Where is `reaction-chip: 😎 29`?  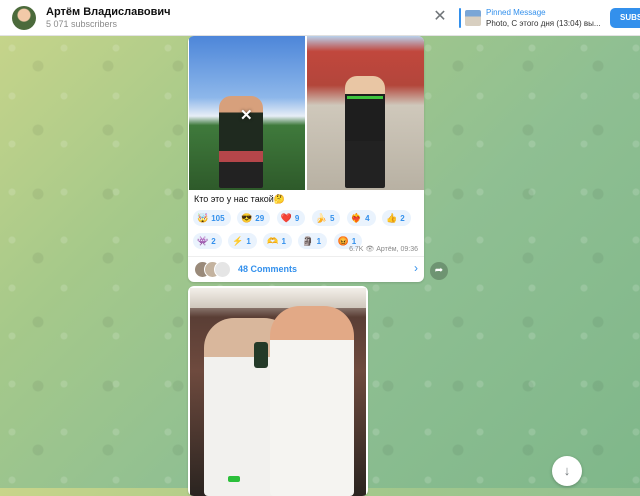 reaction-chip: 😎 29 is located at coordinates (254, 218).